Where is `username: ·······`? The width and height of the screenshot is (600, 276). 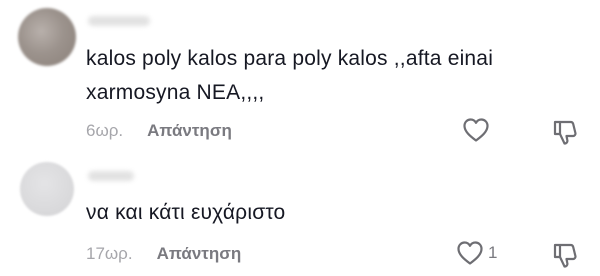
username: ······· is located at coordinates (111, 176).